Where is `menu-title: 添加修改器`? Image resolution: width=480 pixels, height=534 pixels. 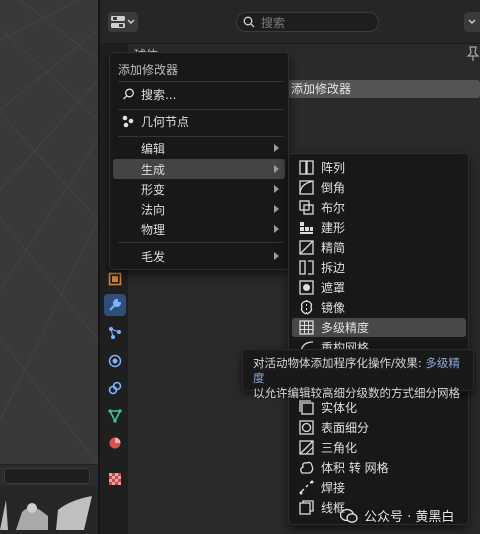
menu-title: 添加修改器 is located at coordinates (148, 70).